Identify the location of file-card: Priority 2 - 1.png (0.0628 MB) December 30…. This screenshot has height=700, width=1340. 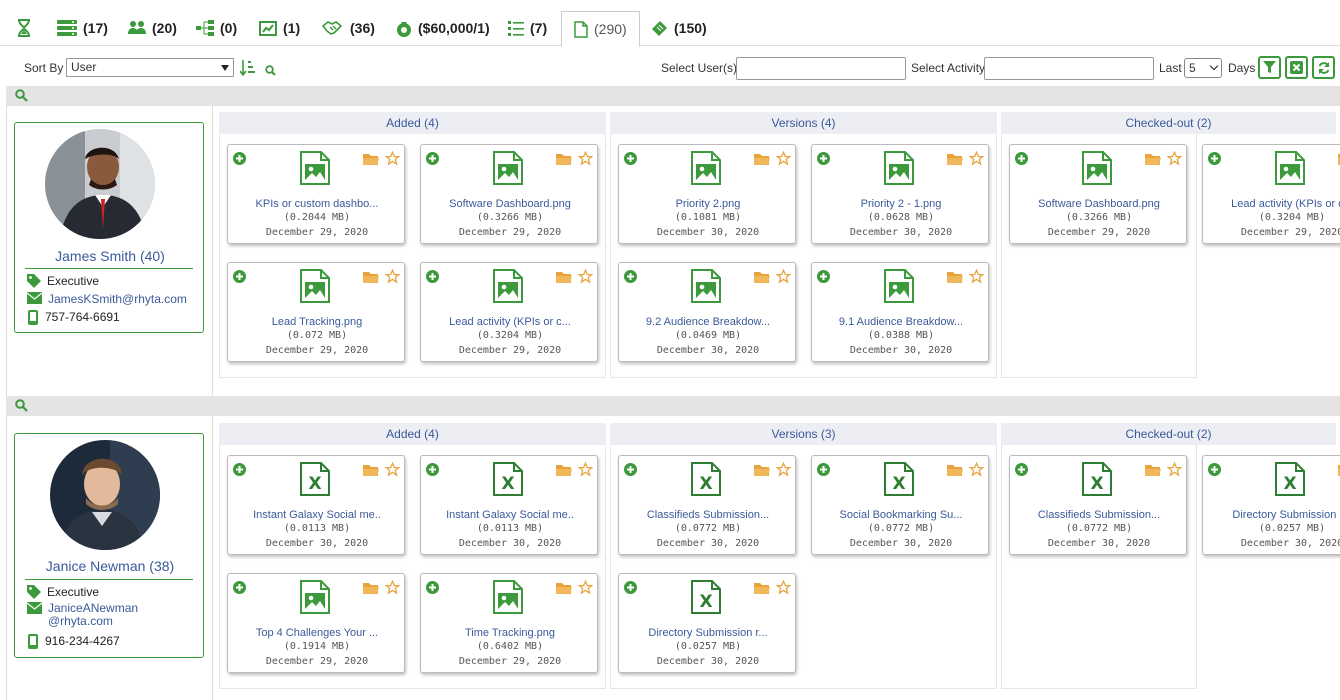
(900, 194).